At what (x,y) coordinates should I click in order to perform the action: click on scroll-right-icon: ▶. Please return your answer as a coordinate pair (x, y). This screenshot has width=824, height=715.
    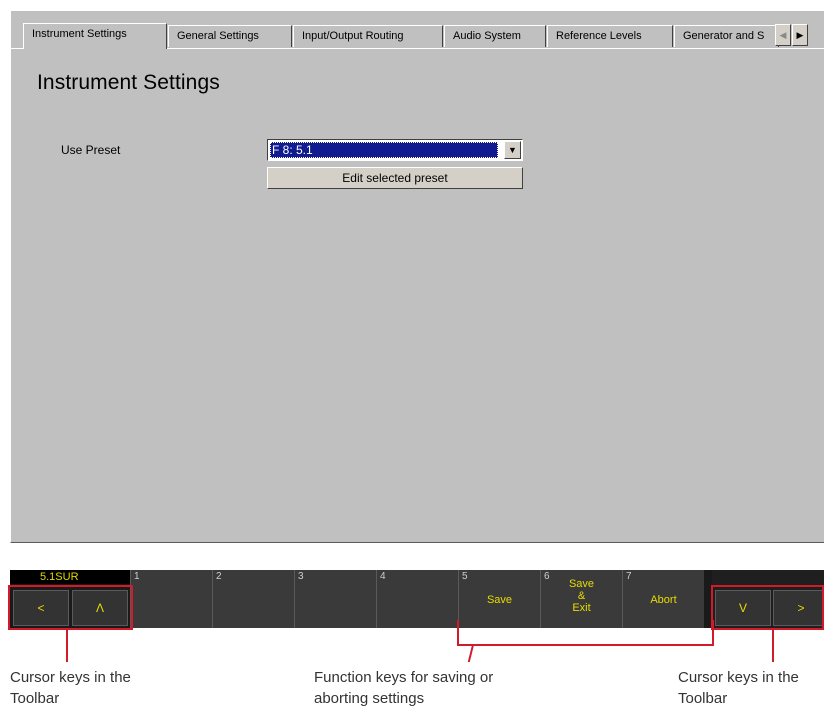
    Looking at the image, I should click on (800, 35).